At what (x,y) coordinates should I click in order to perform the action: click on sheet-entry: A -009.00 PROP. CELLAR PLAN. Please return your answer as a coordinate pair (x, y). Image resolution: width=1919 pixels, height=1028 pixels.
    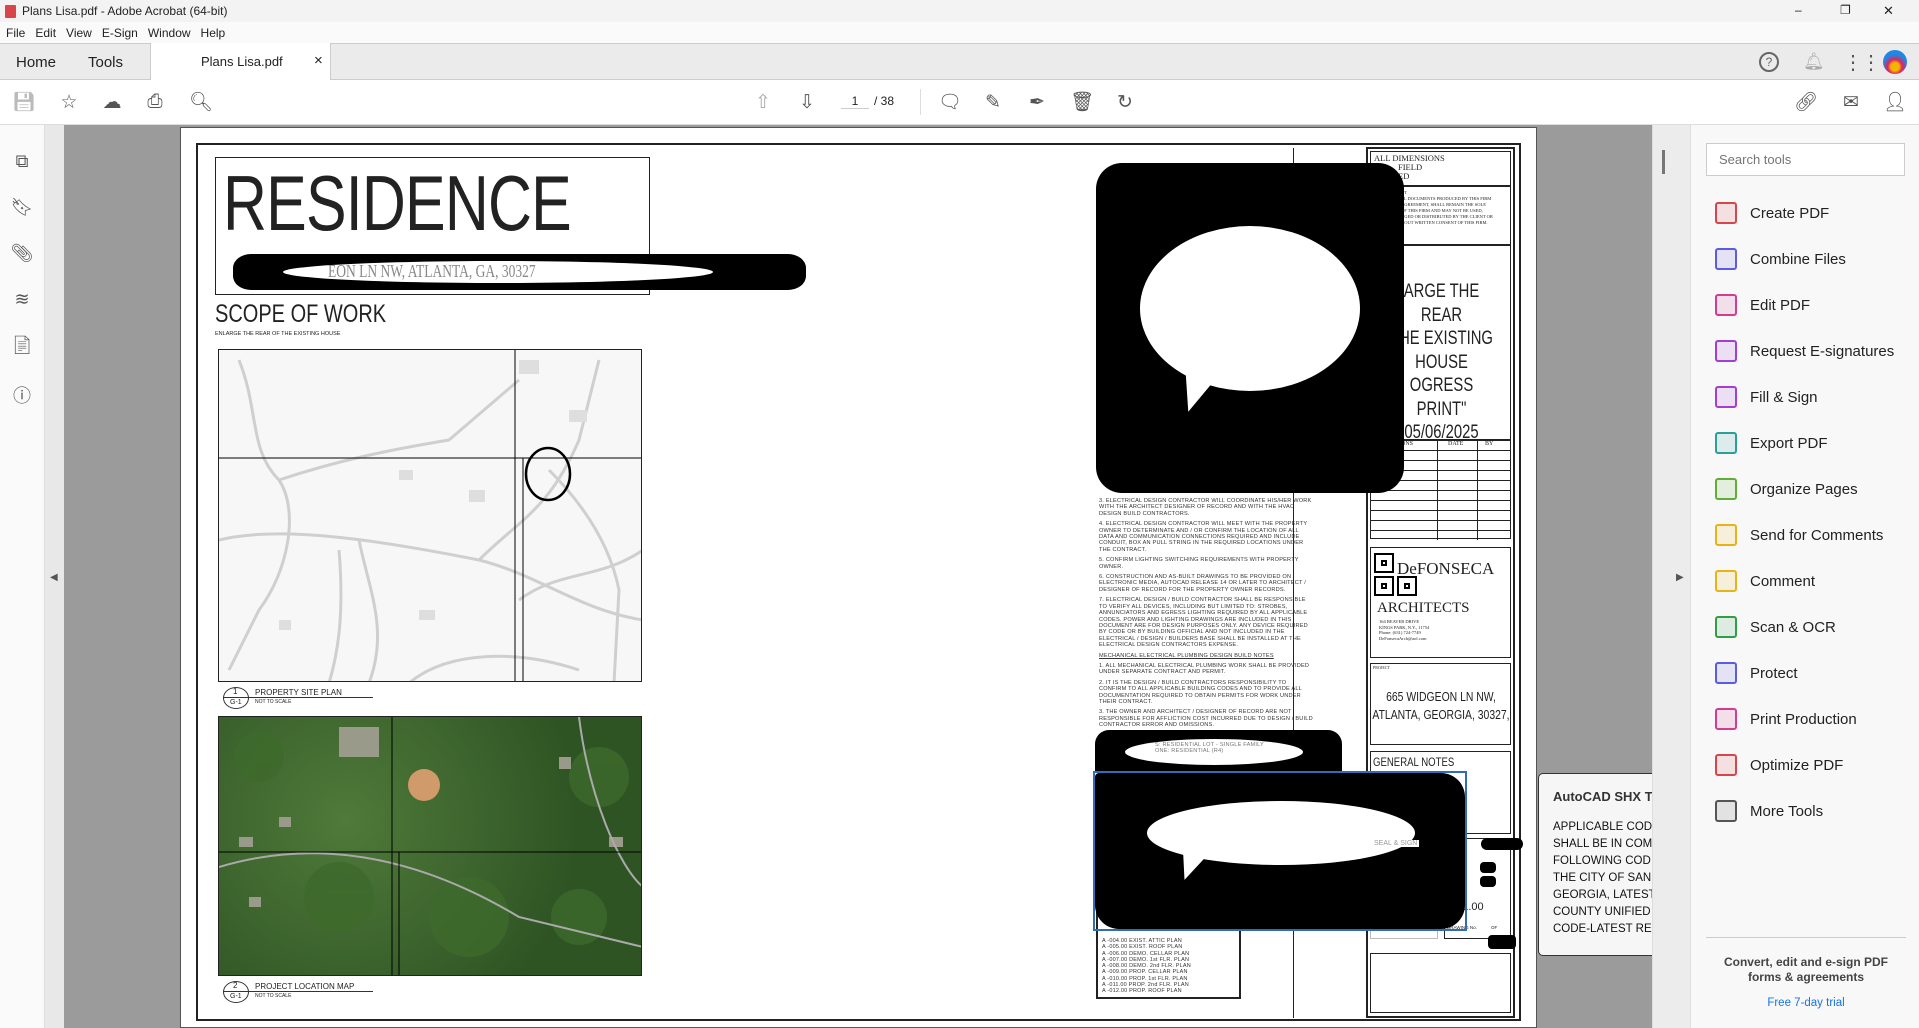
    Looking at the image, I should click on (1145, 972).